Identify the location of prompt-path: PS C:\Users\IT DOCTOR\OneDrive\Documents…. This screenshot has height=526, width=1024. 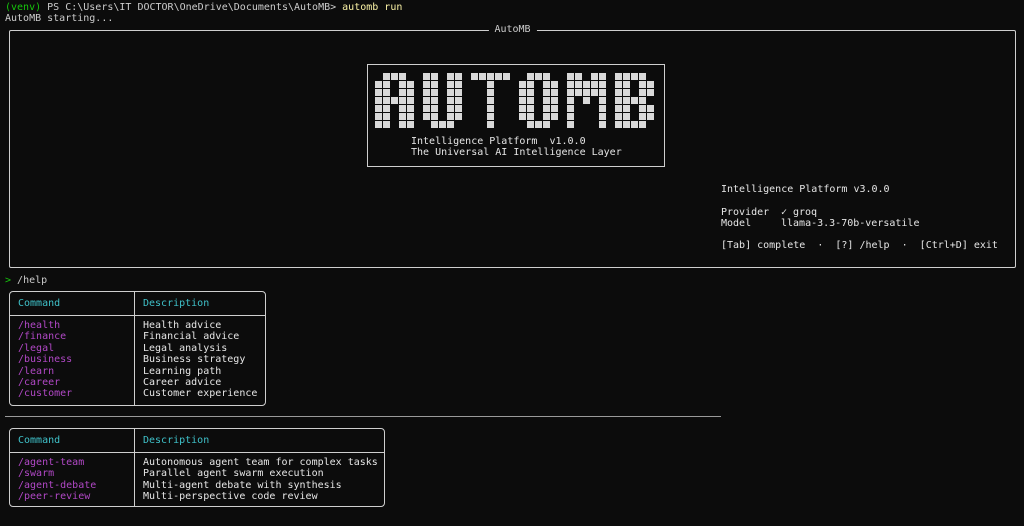
(192, 7).